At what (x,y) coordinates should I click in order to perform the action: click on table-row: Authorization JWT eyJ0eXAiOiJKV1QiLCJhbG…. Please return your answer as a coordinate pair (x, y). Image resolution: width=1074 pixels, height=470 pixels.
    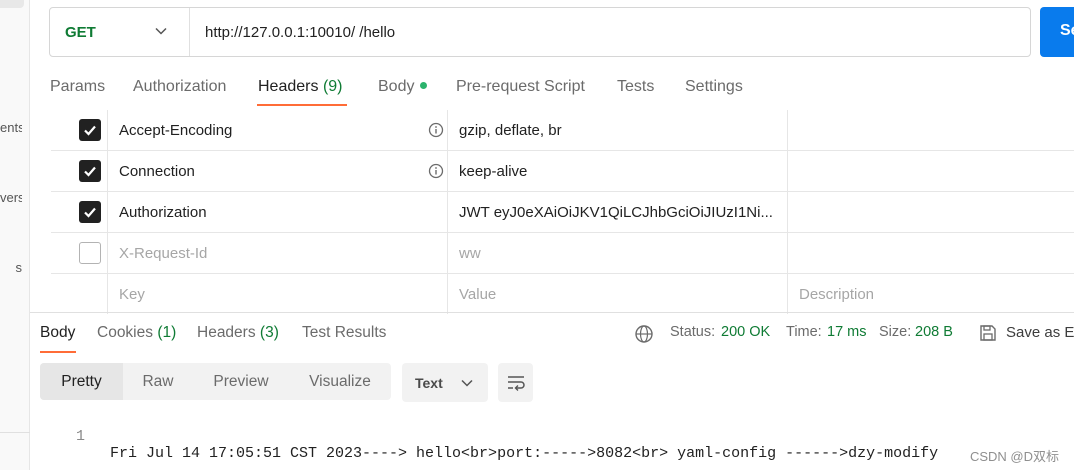
    Looking at the image, I should click on (562, 212).